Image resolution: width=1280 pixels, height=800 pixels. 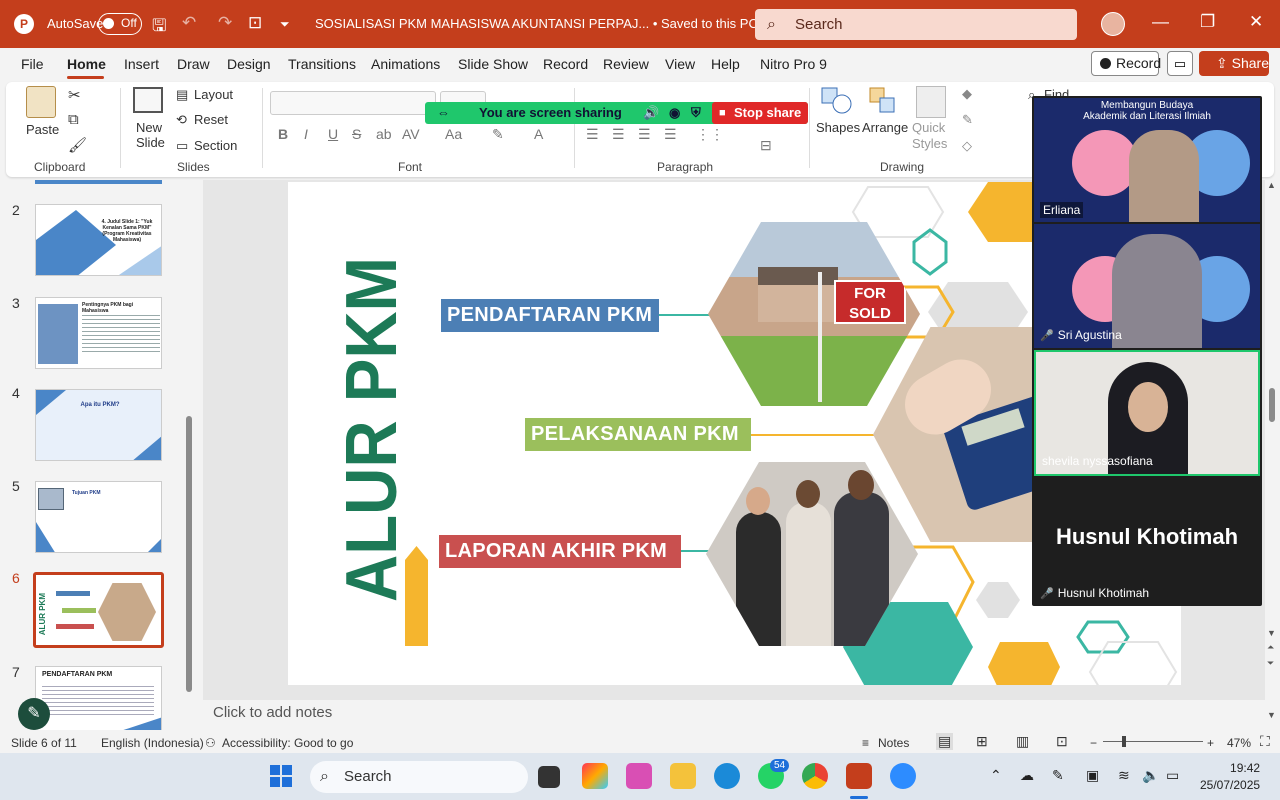 I want to click on new-slide-button: New Slide, so click(x=150, y=135).